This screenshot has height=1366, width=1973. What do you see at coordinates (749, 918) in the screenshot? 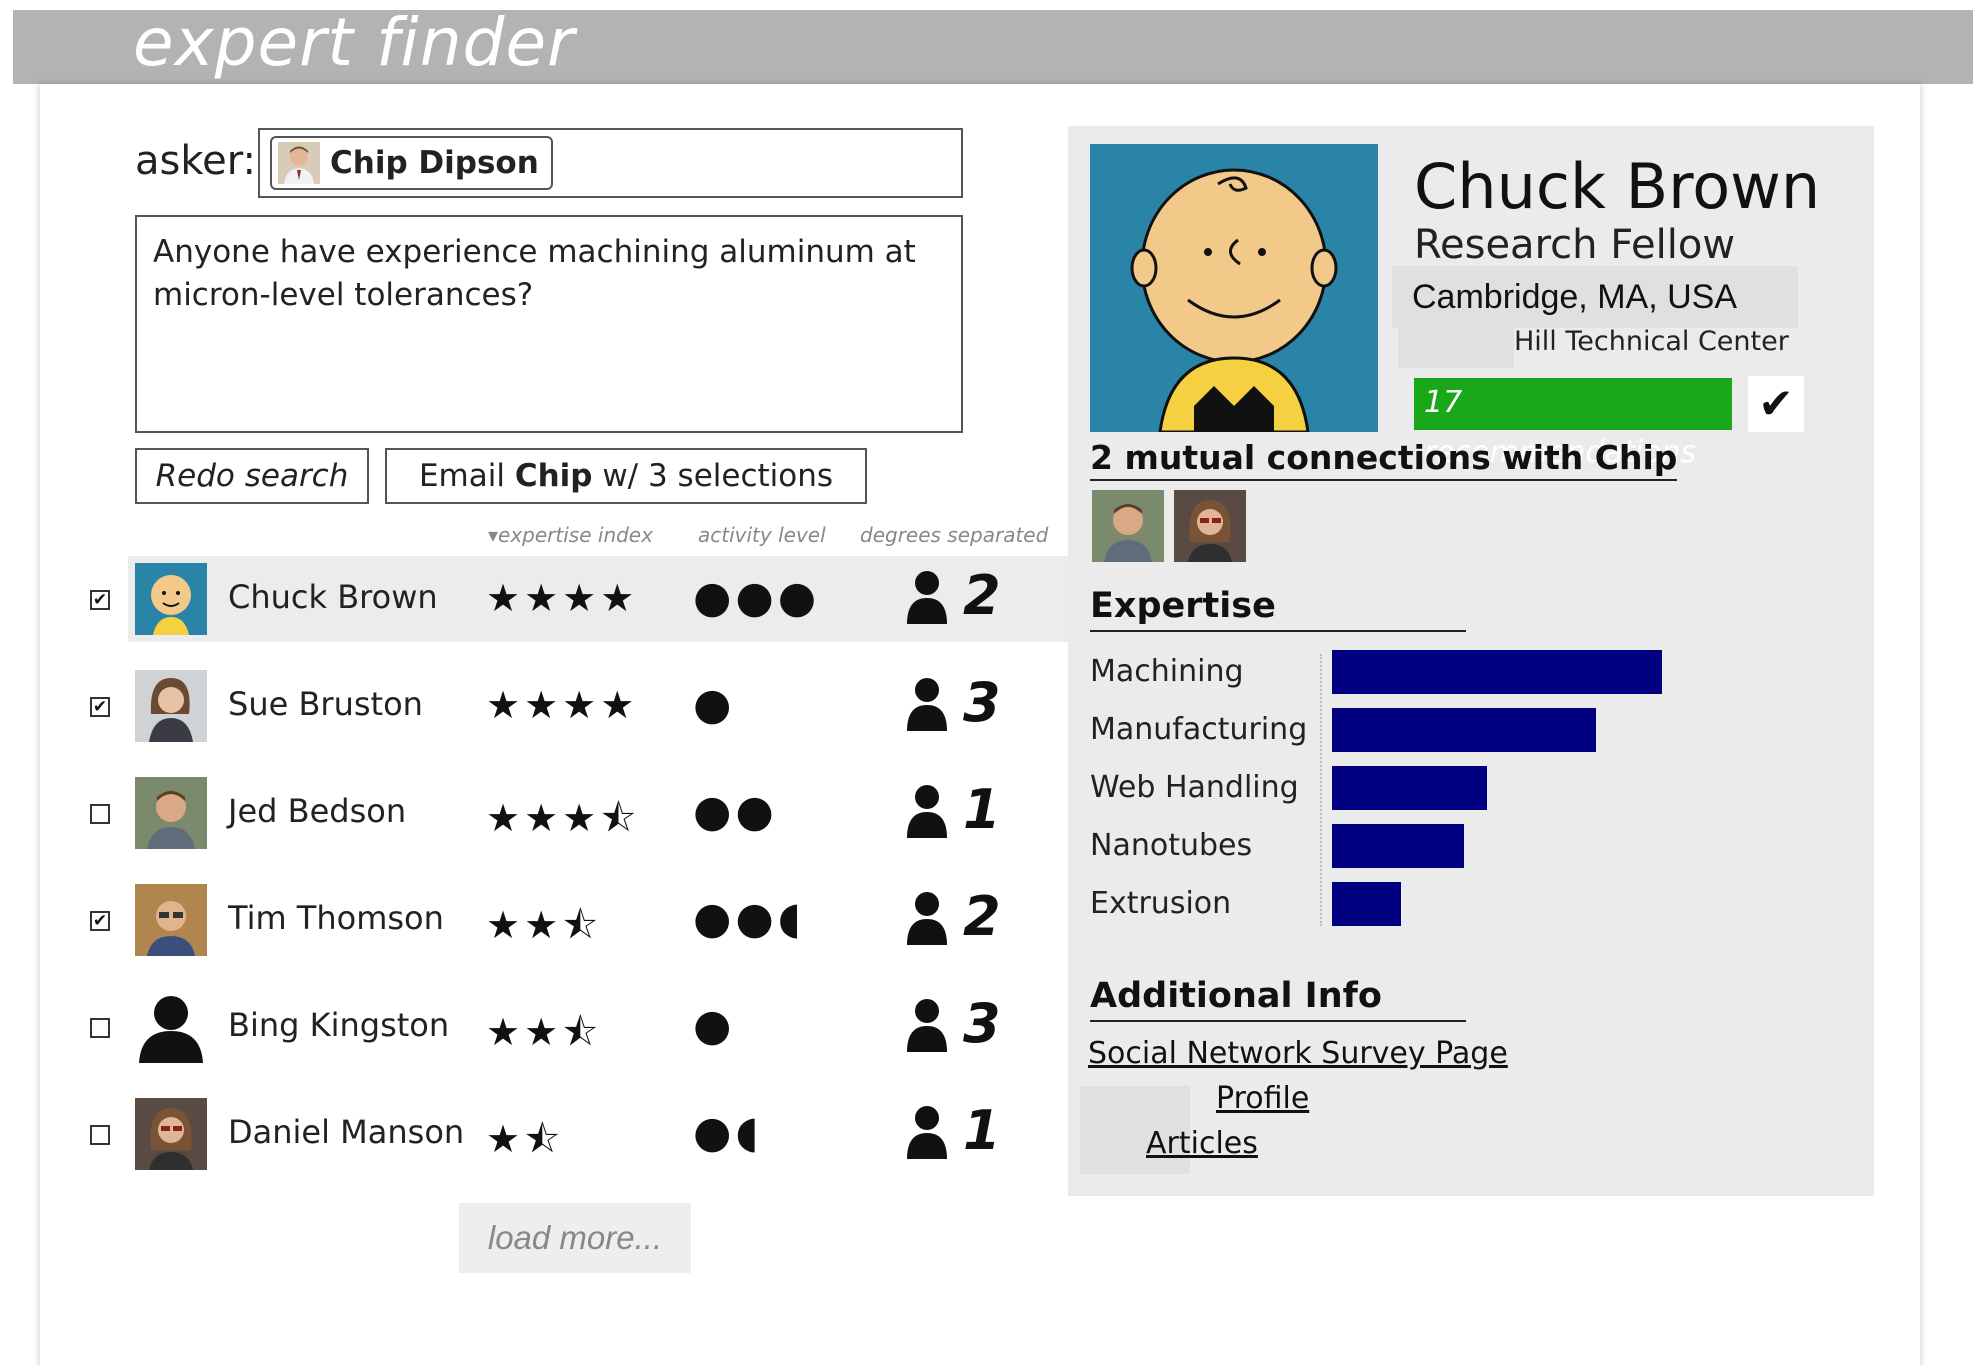
I see `activity-dots: ●●◖` at bounding box center [749, 918].